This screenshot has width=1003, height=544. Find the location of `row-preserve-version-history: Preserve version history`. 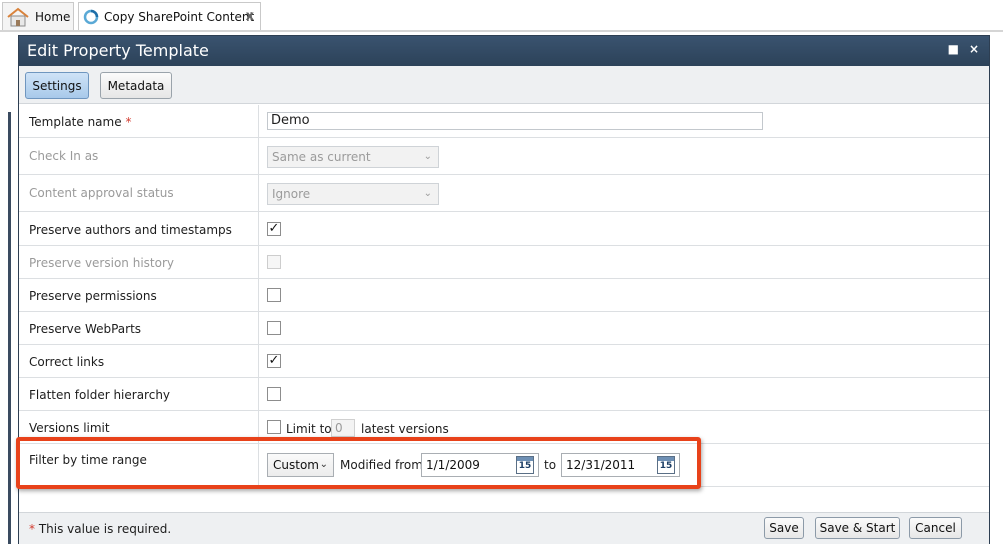

row-preserve-version-history: Preserve version history is located at coordinates (504, 262).